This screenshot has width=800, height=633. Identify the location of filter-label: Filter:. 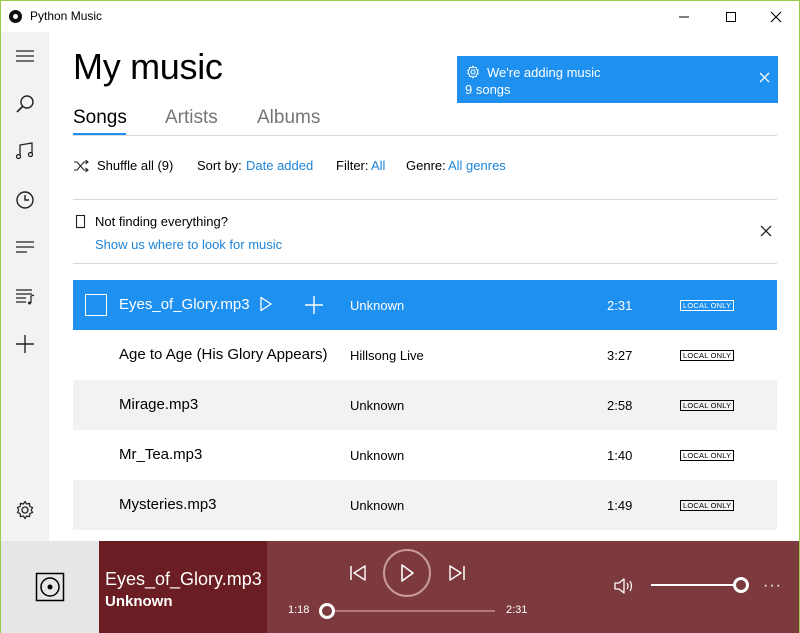
(352, 165).